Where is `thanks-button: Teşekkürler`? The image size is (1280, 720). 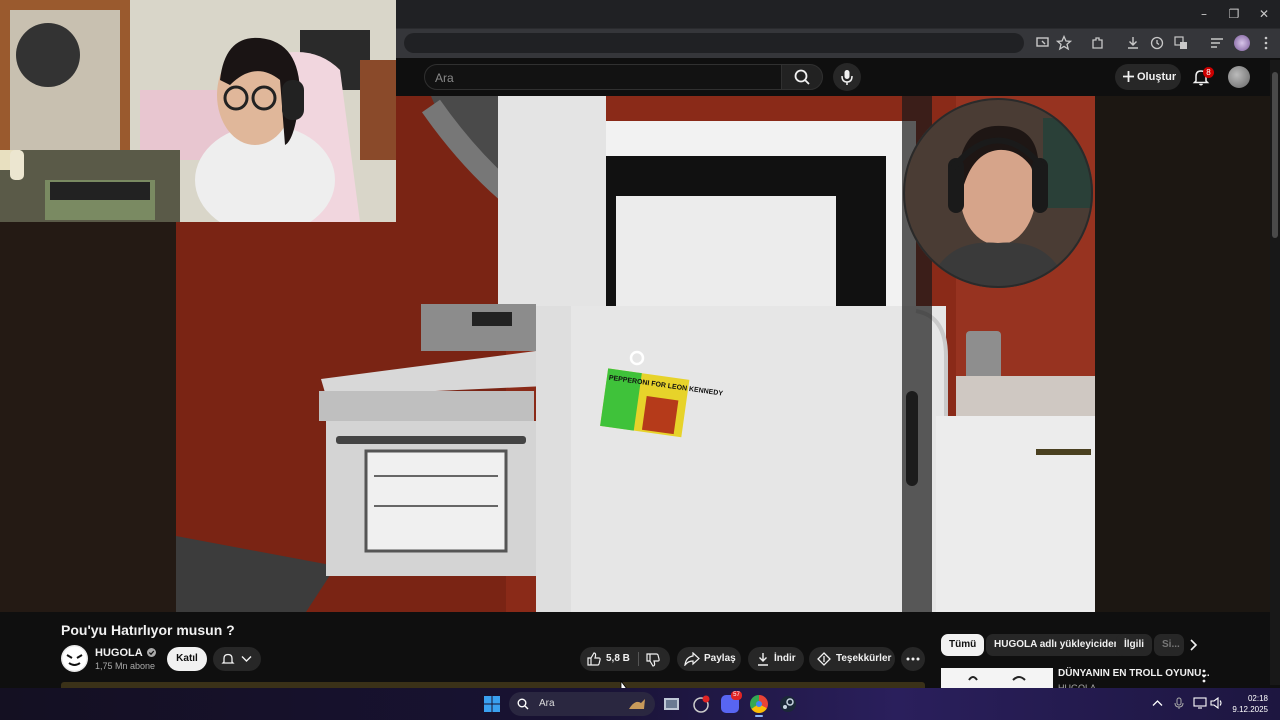
thanks-button: Teşekkürler is located at coordinates (852, 659).